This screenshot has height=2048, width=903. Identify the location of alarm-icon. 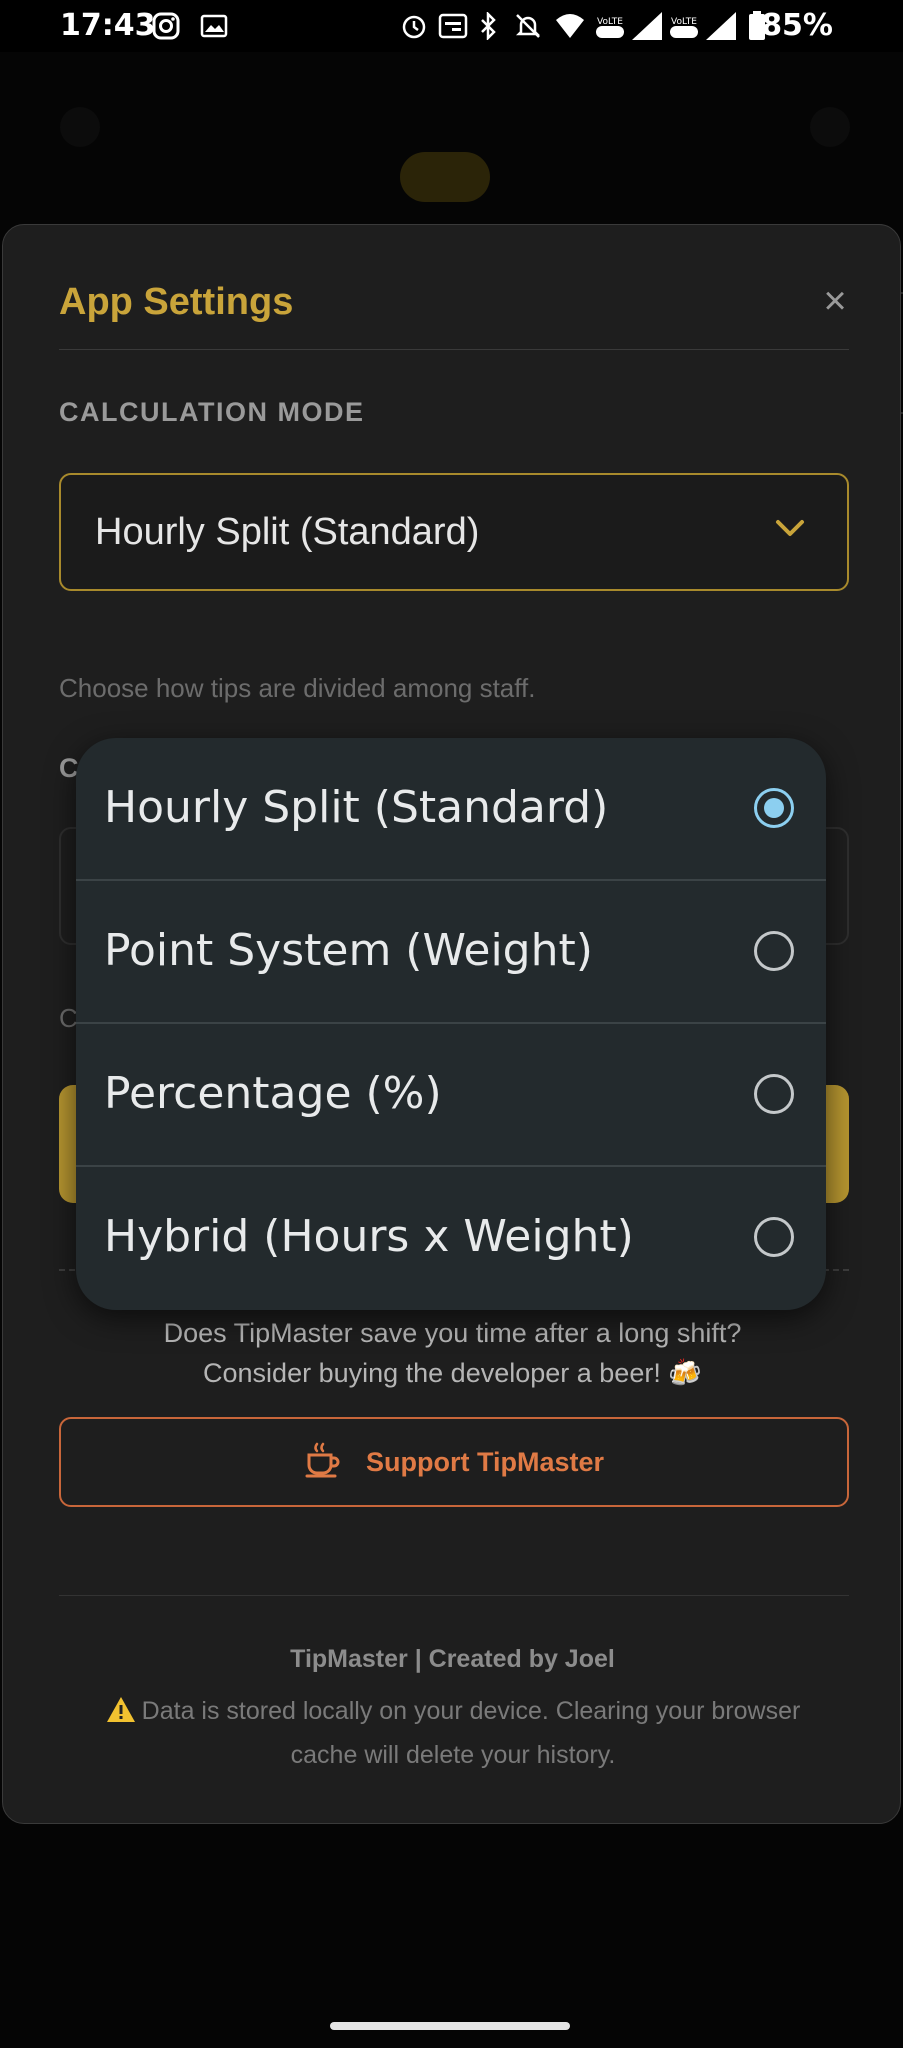
(414, 26).